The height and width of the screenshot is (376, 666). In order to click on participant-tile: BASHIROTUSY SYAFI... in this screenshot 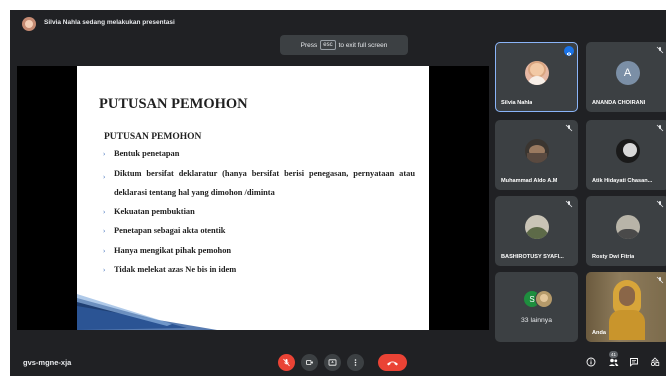, I will do `click(536, 231)`.